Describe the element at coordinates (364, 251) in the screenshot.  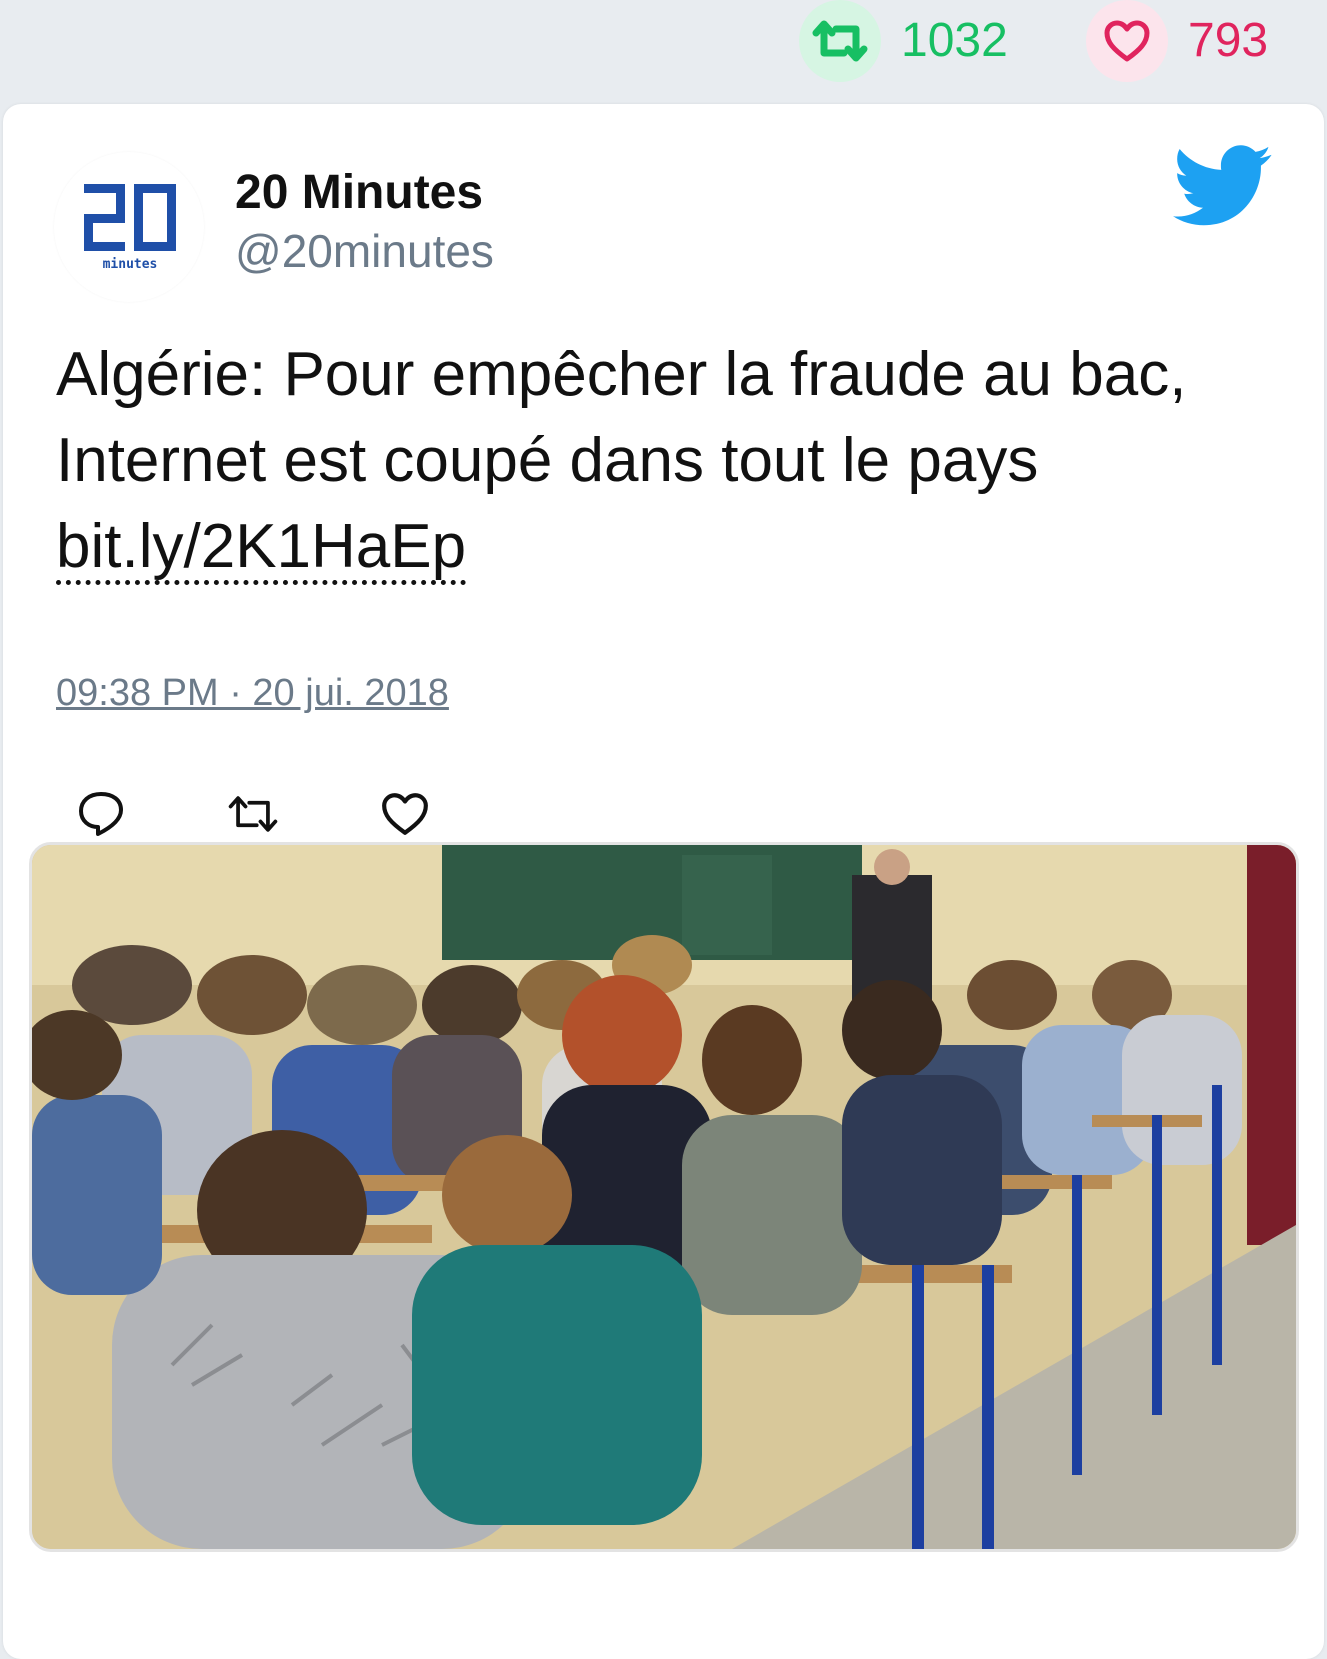
I see `author-handle: @20minutes` at that location.